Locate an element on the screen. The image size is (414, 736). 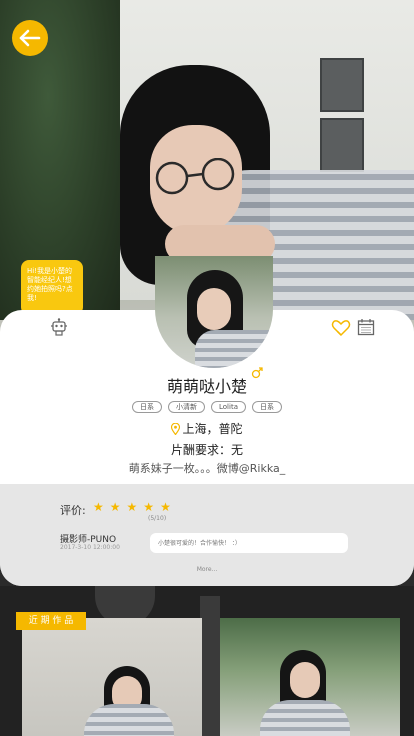
fee-requirement: 片酬要求：无 is located at coordinates (206, 450).